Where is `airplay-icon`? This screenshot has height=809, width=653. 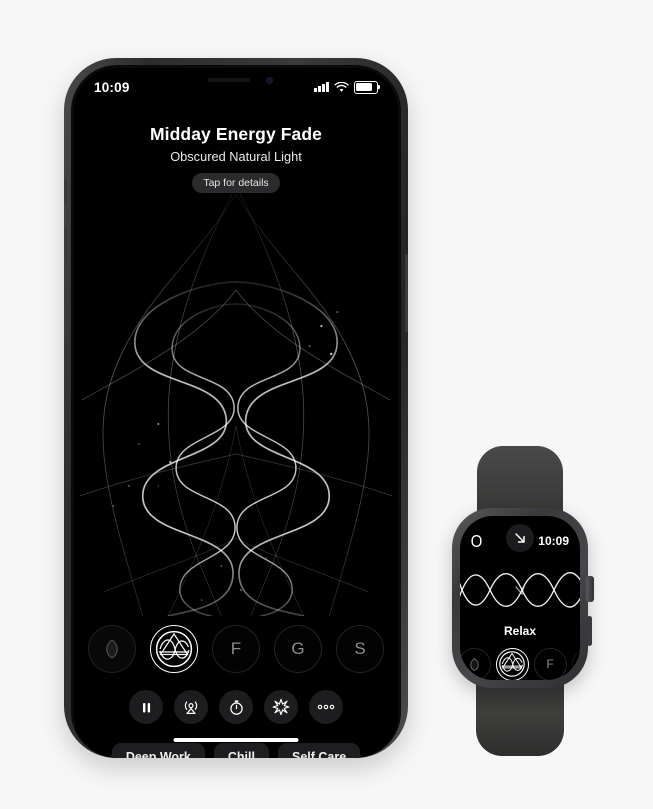 airplay-icon is located at coordinates (191, 707).